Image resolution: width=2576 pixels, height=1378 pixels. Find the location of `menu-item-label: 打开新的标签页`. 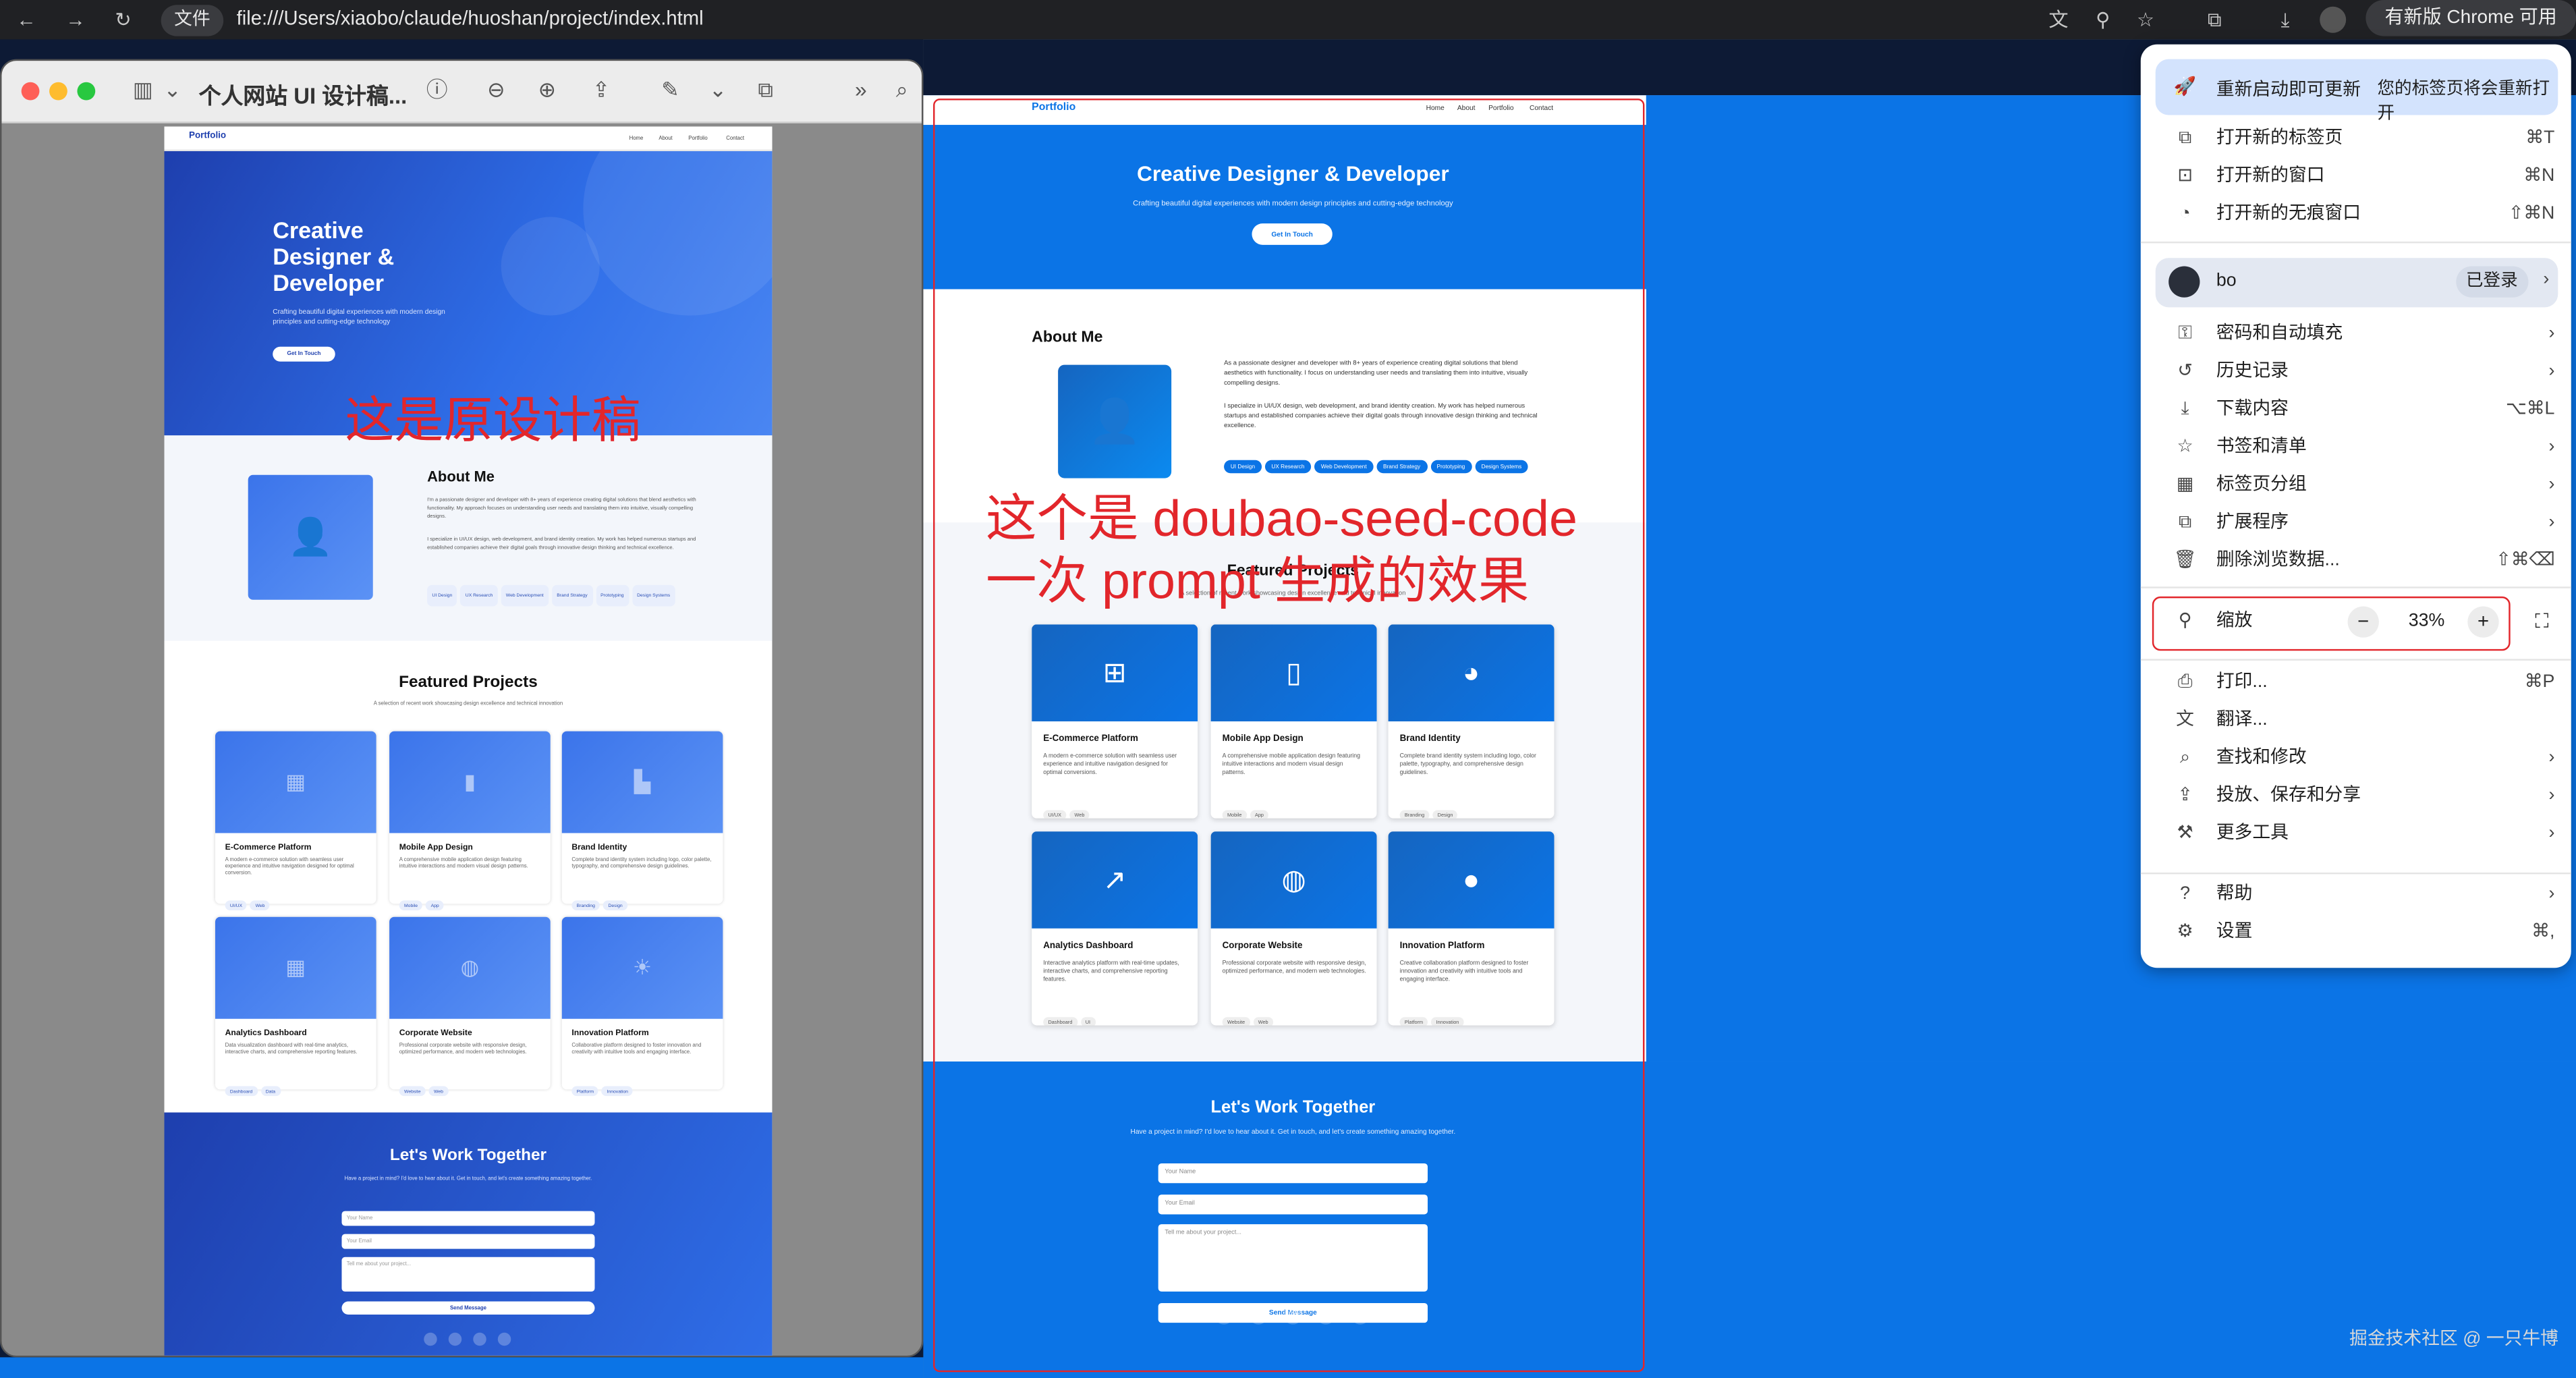

menu-item-label: 打开新的标签页 is located at coordinates (2279, 138).